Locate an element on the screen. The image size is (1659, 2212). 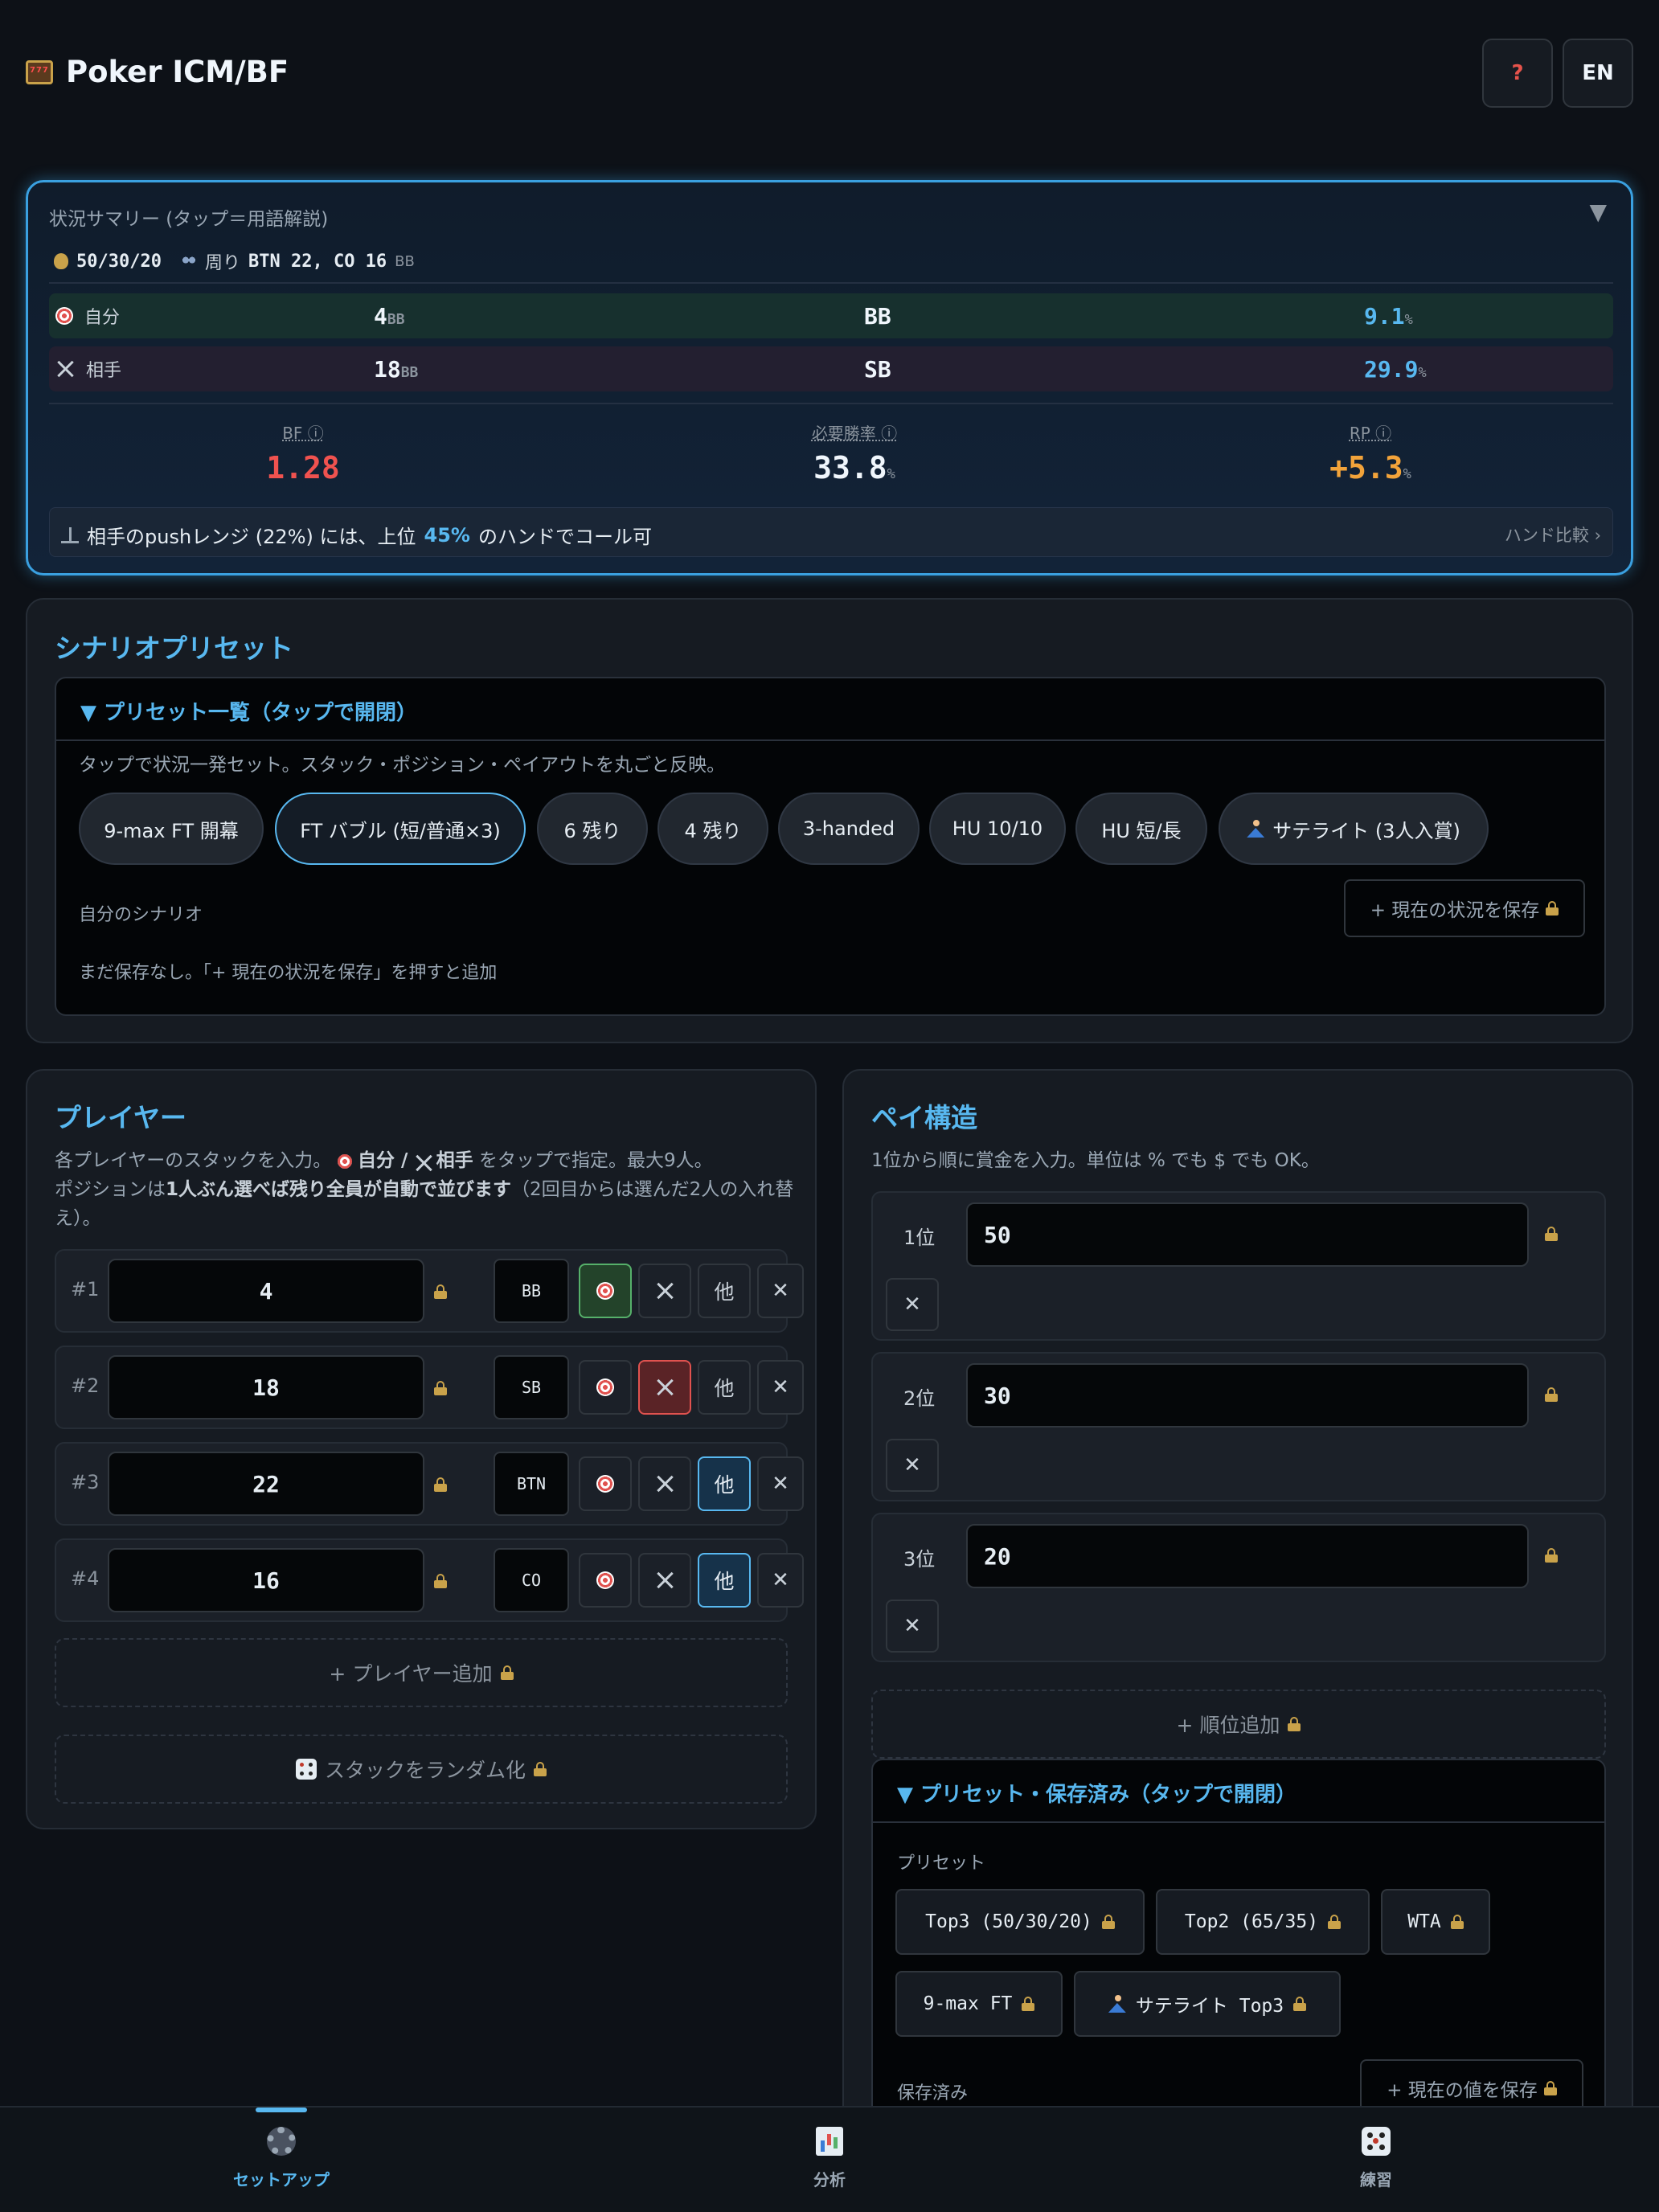
prize-input: 20 is located at coordinates (1247, 1556).